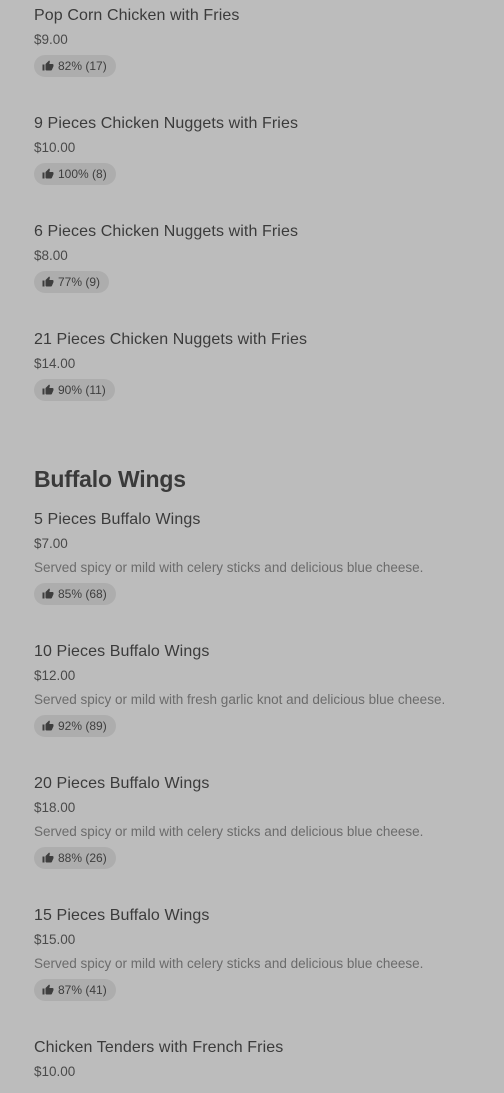  What do you see at coordinates (82, 66) in the screenshot?
I see `rating-text: 82% (17)` at bounding box center [82, 66].